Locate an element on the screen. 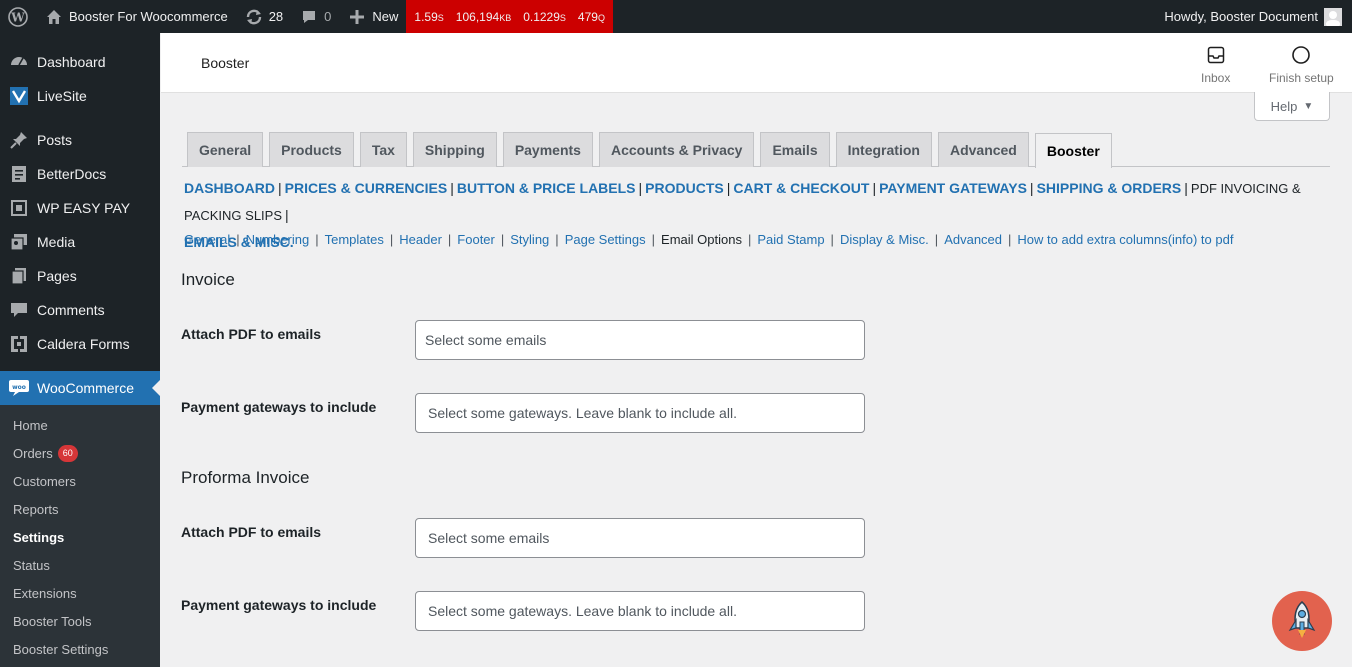  sidebar-item-label: WooCommerce is located at coordinates (85, 388).